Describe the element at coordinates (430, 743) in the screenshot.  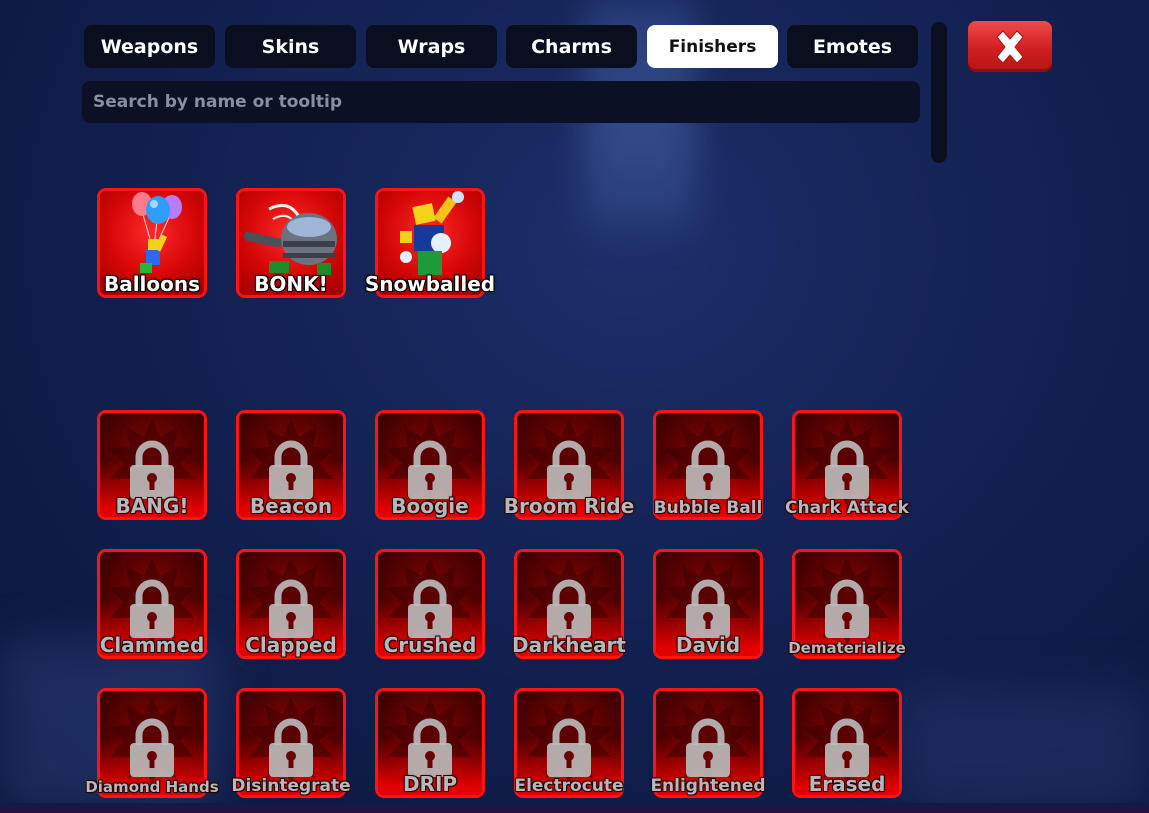
I see `locked-finisher-tile: DRIP` at that location.